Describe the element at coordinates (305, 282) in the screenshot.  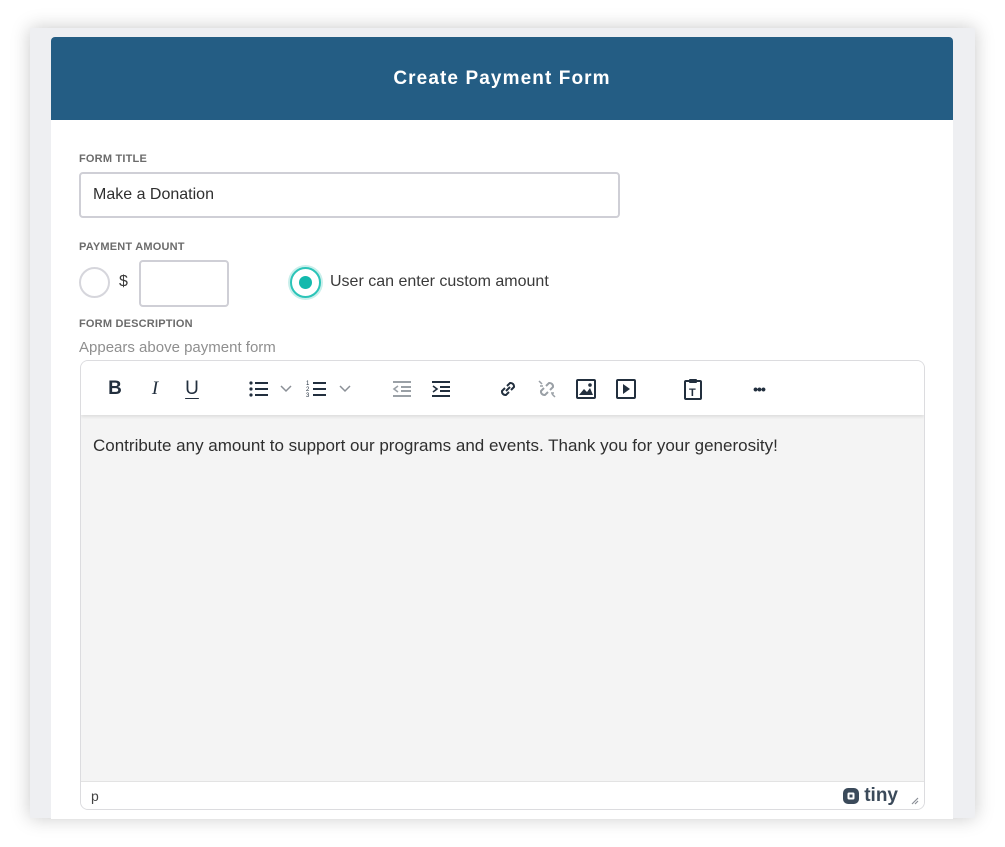
I see `custom-amount-radio` at that location.